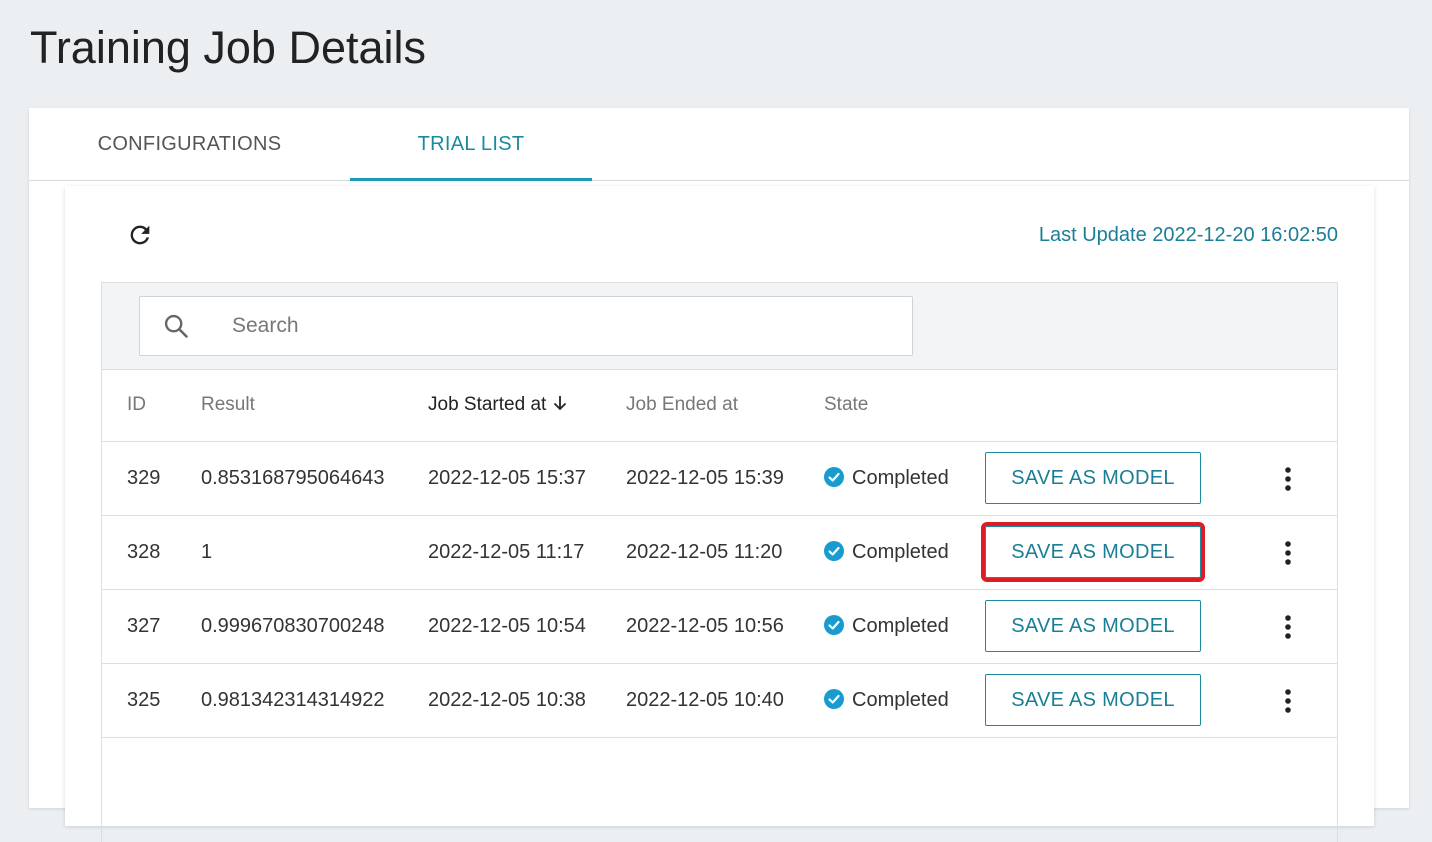 The image size is (1432, 842). I want to click on cell-job-started: 2022-12-05 10:38, so click(507, 700).